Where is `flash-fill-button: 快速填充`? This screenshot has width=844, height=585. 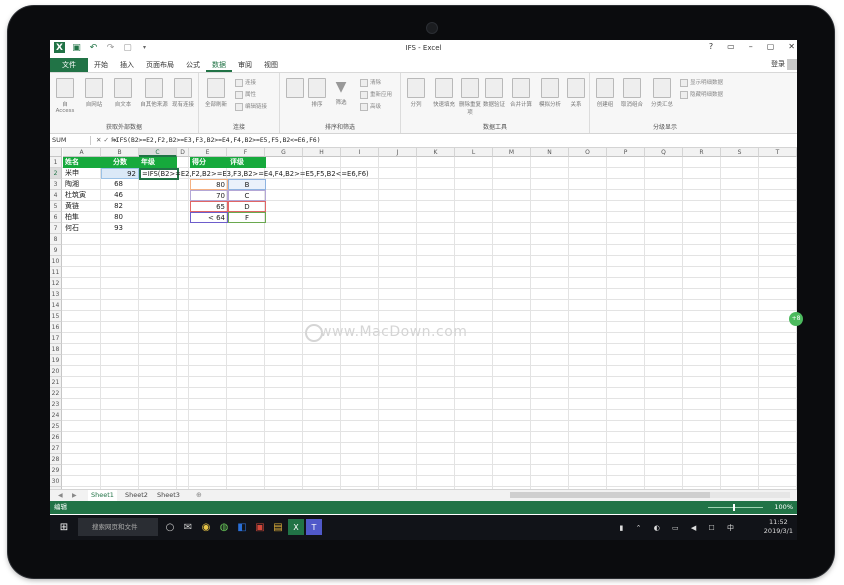
flash-fill-button: 快速填充 is located at coordinates (444, 93).